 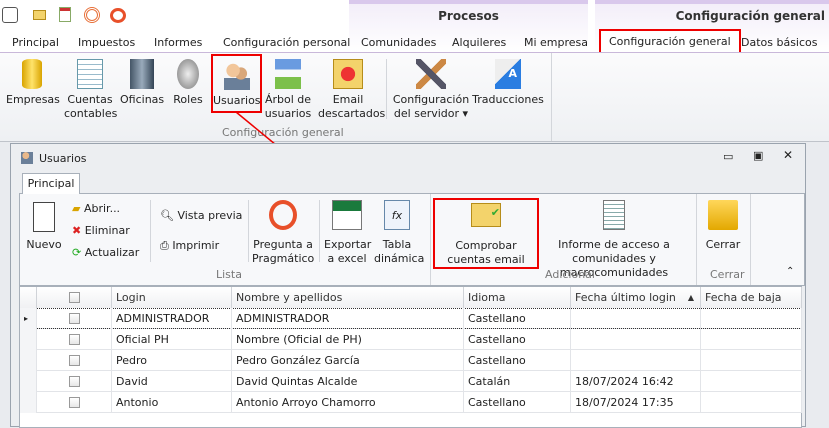 I want to click on printer-icon: ⎙, so click(x=164, y=245).